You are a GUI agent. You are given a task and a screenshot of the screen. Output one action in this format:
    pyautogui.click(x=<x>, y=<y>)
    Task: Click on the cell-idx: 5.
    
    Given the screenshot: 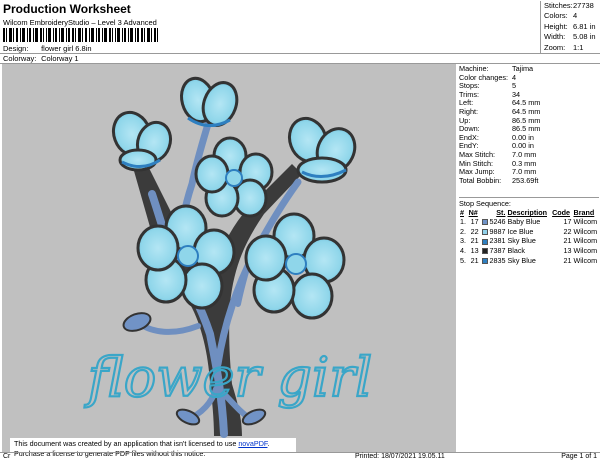 What is the action you would take?
    pyautogui.click(x=463, y=260)
    